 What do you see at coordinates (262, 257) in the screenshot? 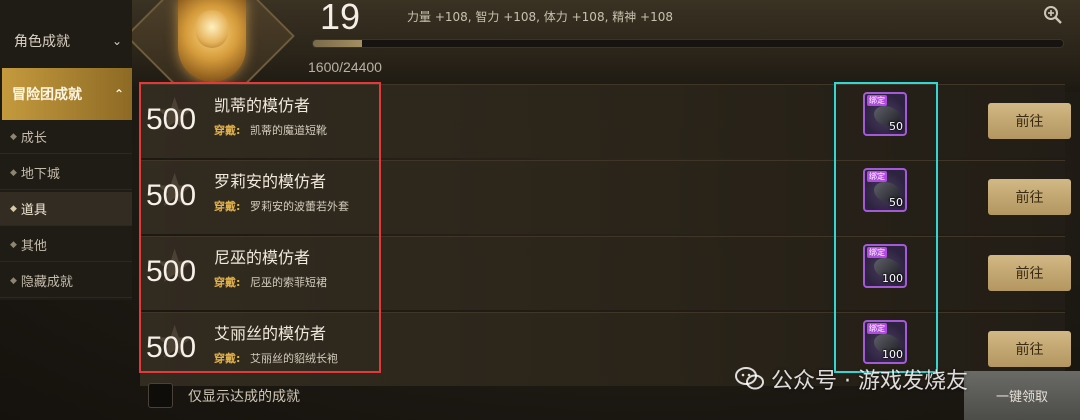
I see `achievement-title: 尼巫的模仿者` at bounding box center [262, 257].